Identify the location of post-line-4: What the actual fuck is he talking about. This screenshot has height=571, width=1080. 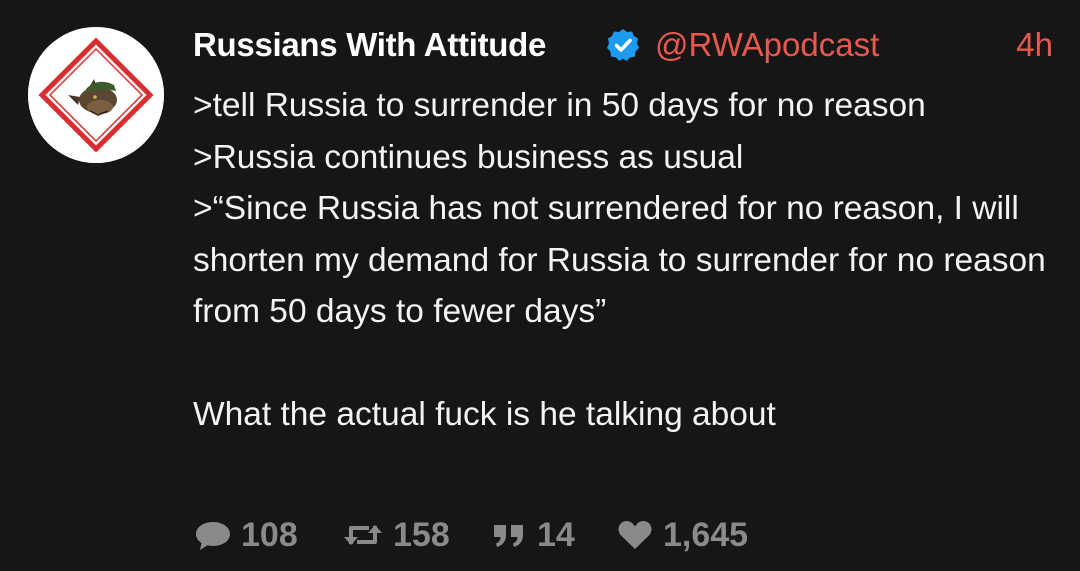
(484, 414).